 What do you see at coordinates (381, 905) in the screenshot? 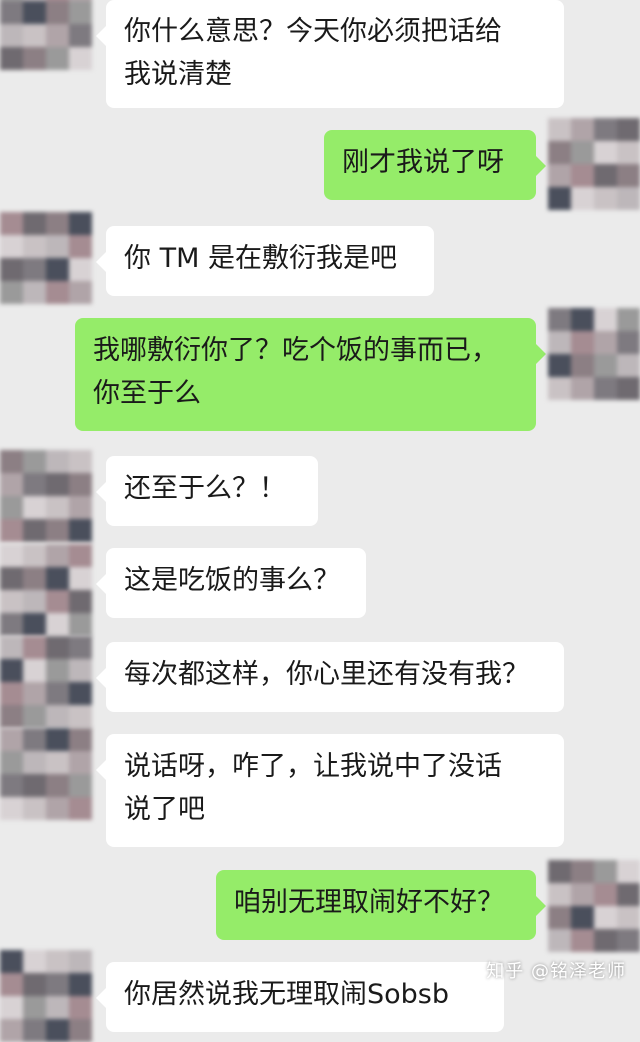
I see `message-bubble-outgoing: 咱别无理取闹好不好？` at bounding box center [381, 905].